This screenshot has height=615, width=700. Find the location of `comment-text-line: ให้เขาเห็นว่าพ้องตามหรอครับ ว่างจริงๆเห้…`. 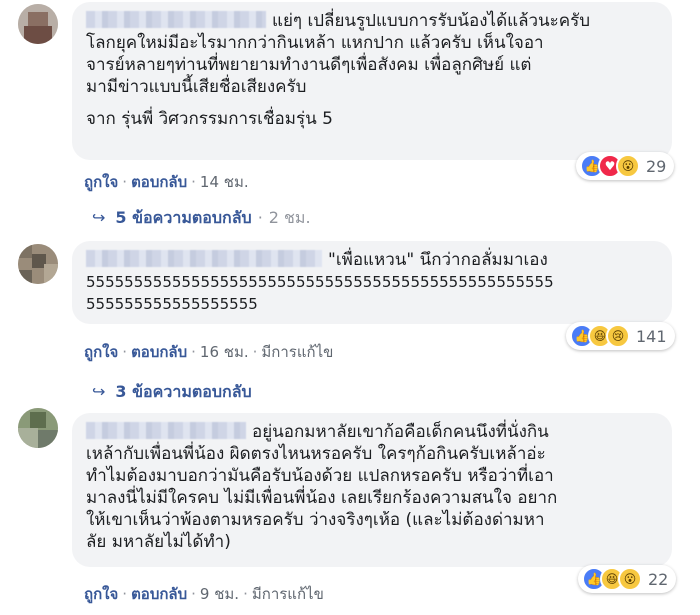

comment-text-line: ให้เขาเห็นว่าพ้องตามหรอครับ ว่างจริงๆเห้… is located at coordinates (315, 520).